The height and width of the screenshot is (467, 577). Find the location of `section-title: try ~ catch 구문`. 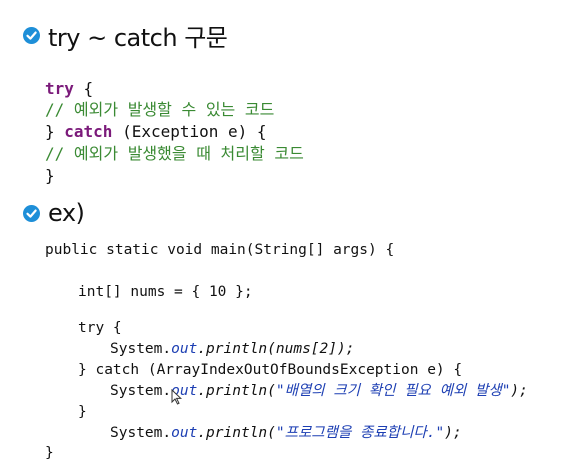

section-title: try ~ catch 구문 is located at coordinates (138, 38).